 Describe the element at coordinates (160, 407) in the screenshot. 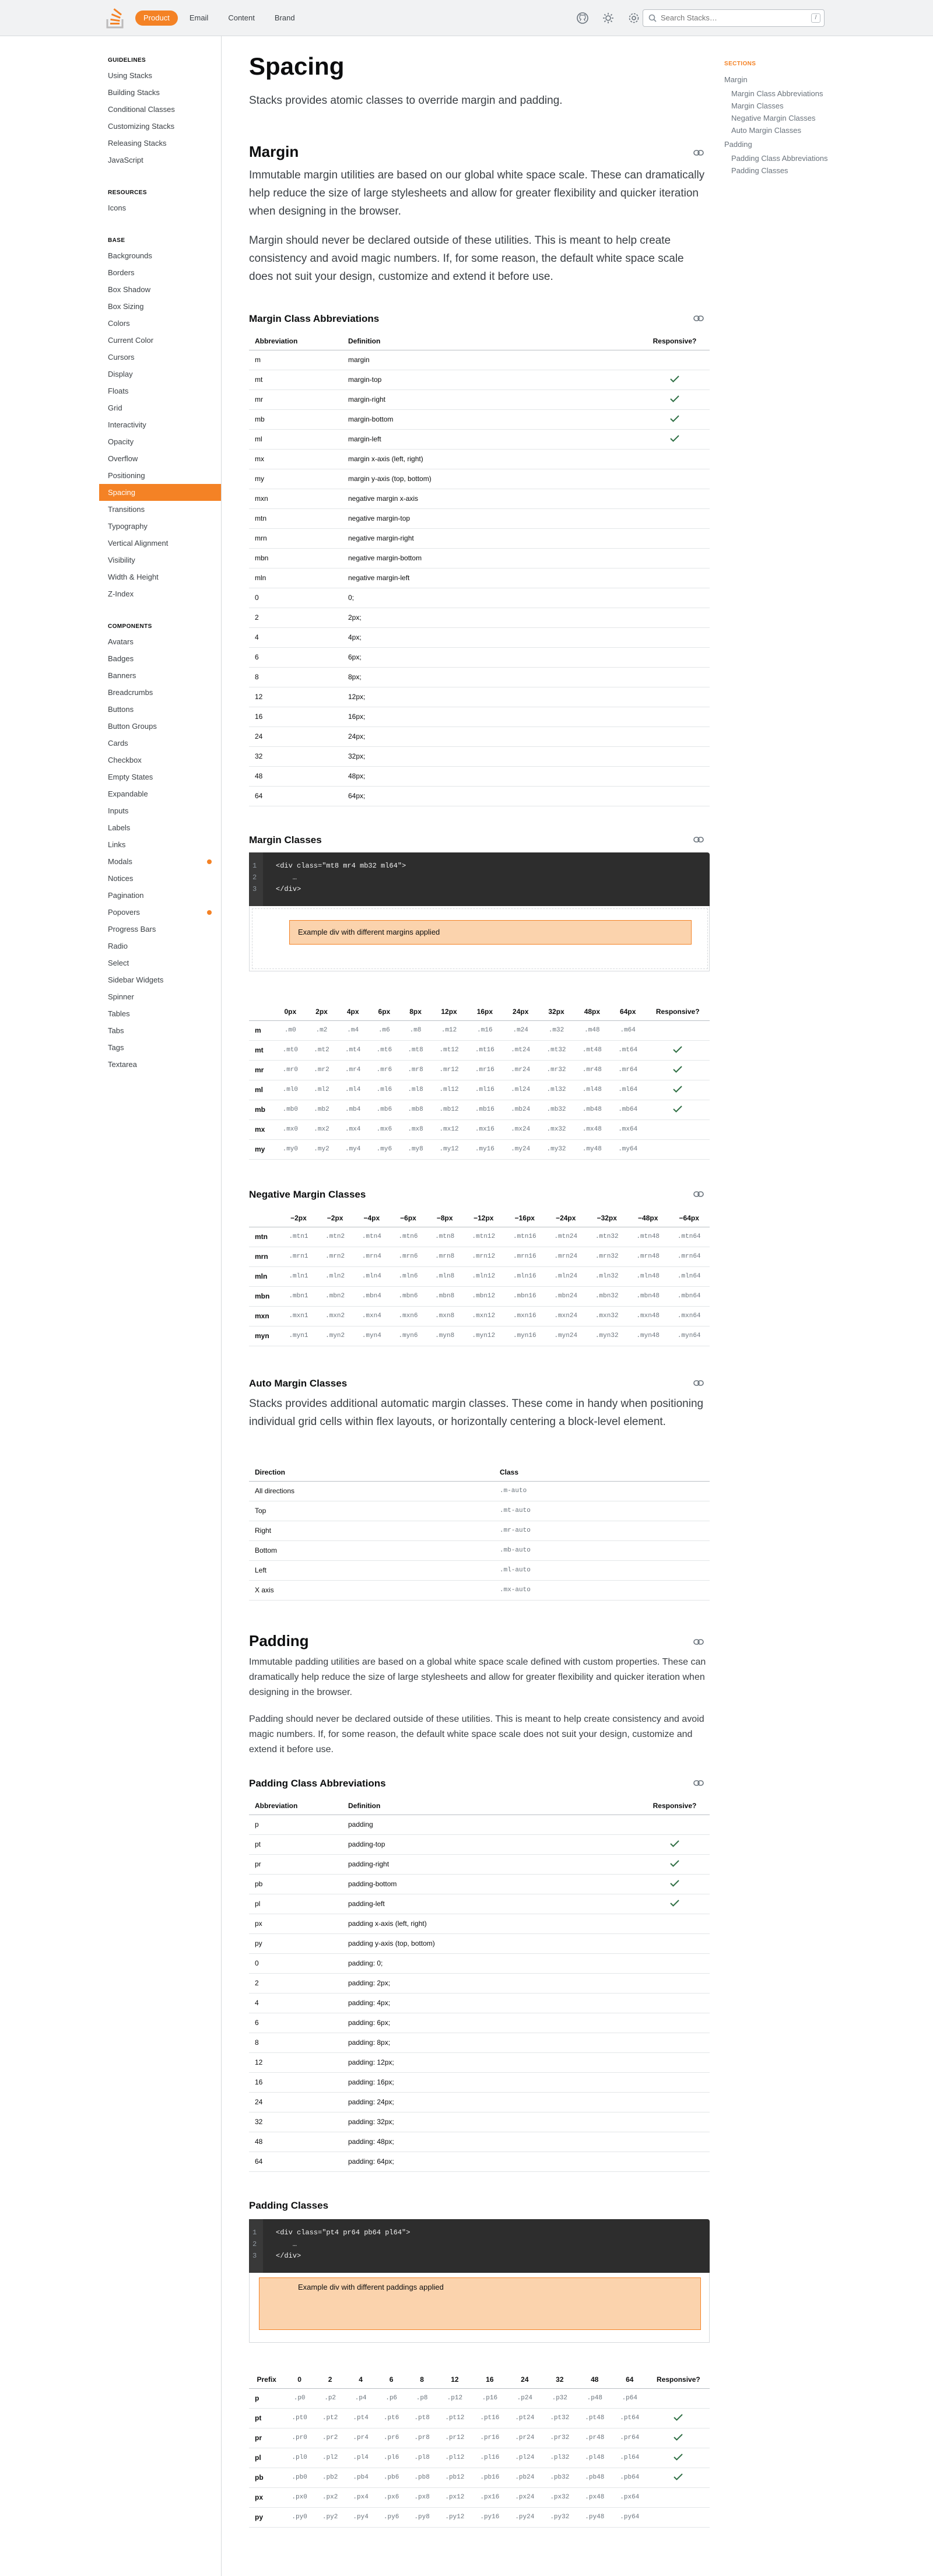

I see `sidebar-item-grid: Grid` at that location.